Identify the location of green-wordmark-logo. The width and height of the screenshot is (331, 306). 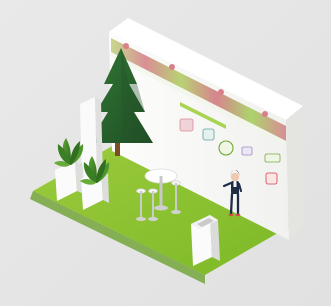
(272, 158).